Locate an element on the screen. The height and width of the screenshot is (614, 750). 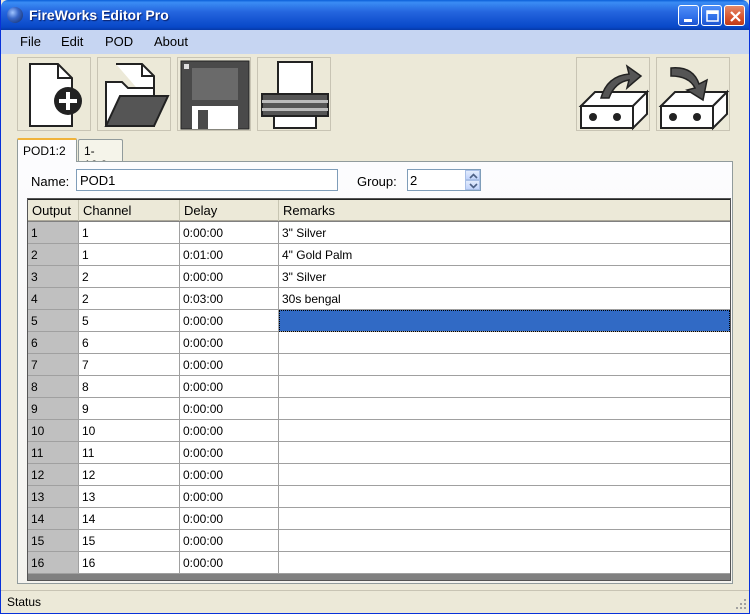
menu-about: About is located at coordinates (171, 41).